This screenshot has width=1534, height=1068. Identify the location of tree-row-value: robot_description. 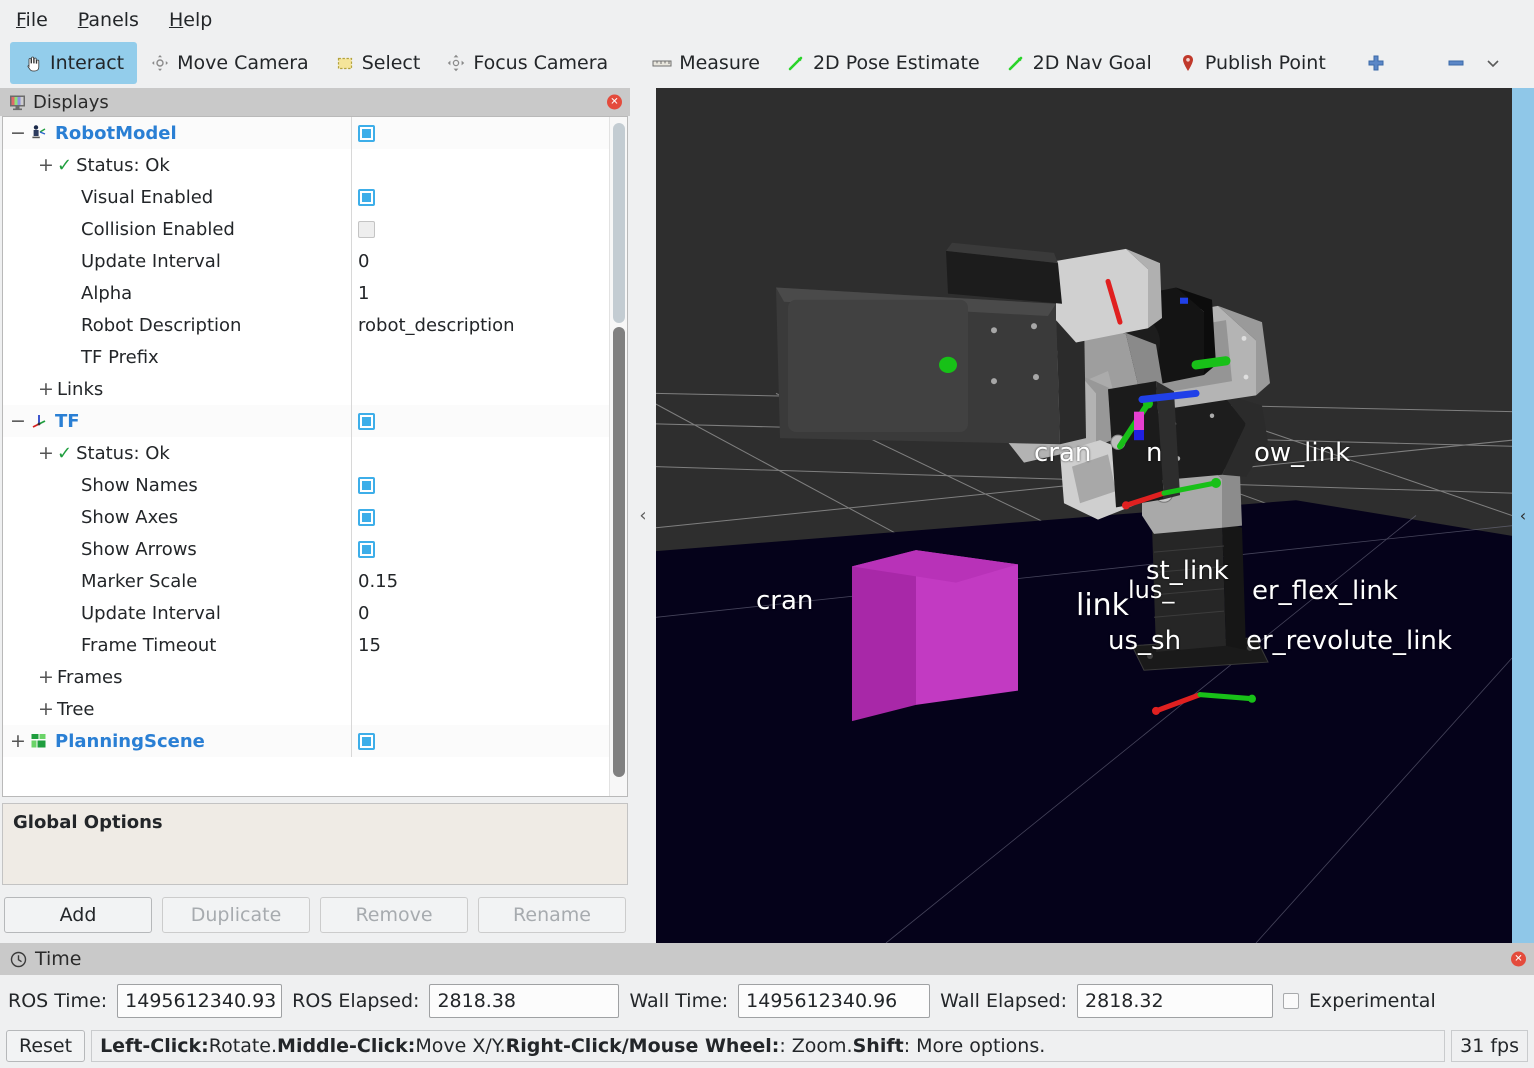
(480, 325).